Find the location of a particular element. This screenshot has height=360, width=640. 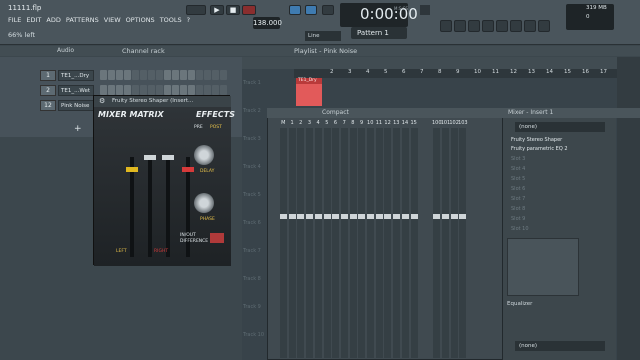

channel-name: TE1_...Dry is located at coordinates (76, 75).